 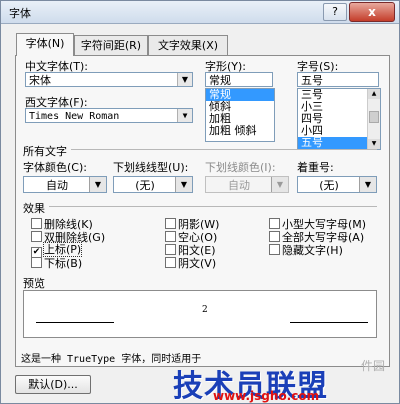 I want to click on font-color-label: 字体颜色(C):, so click(x=55, y=167).